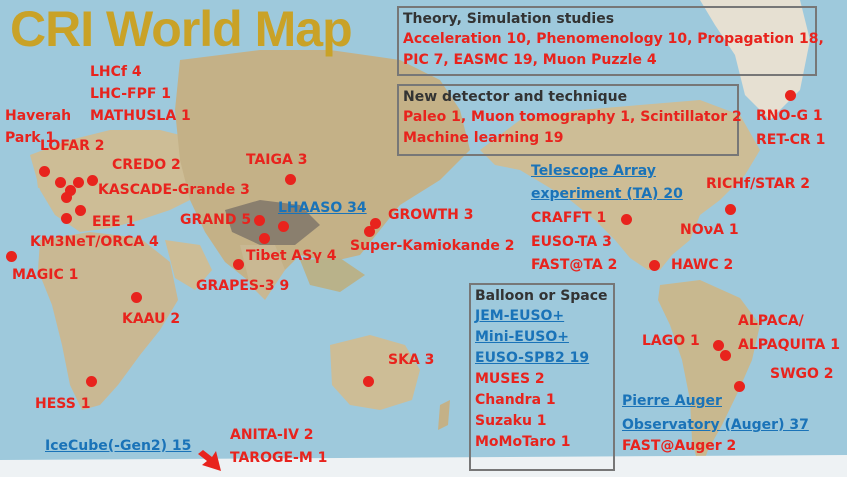  What do you see at coordinates (542, 358) in the screenshot?
I see `euso-spb2-link: EUSO-SPB2 19` at bounding box center [542, 358].